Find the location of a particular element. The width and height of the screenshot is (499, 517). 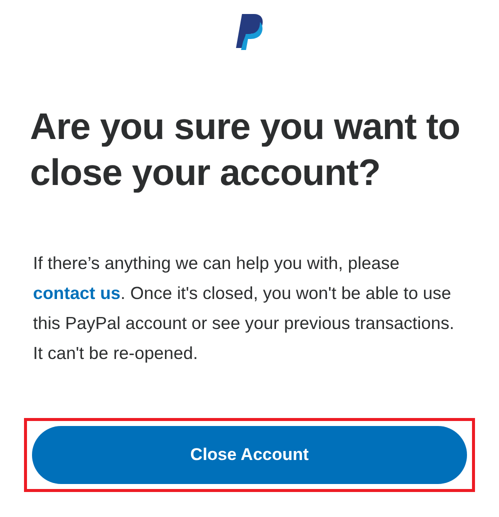

contact-link: contact us is located at coordinates (77, 293).